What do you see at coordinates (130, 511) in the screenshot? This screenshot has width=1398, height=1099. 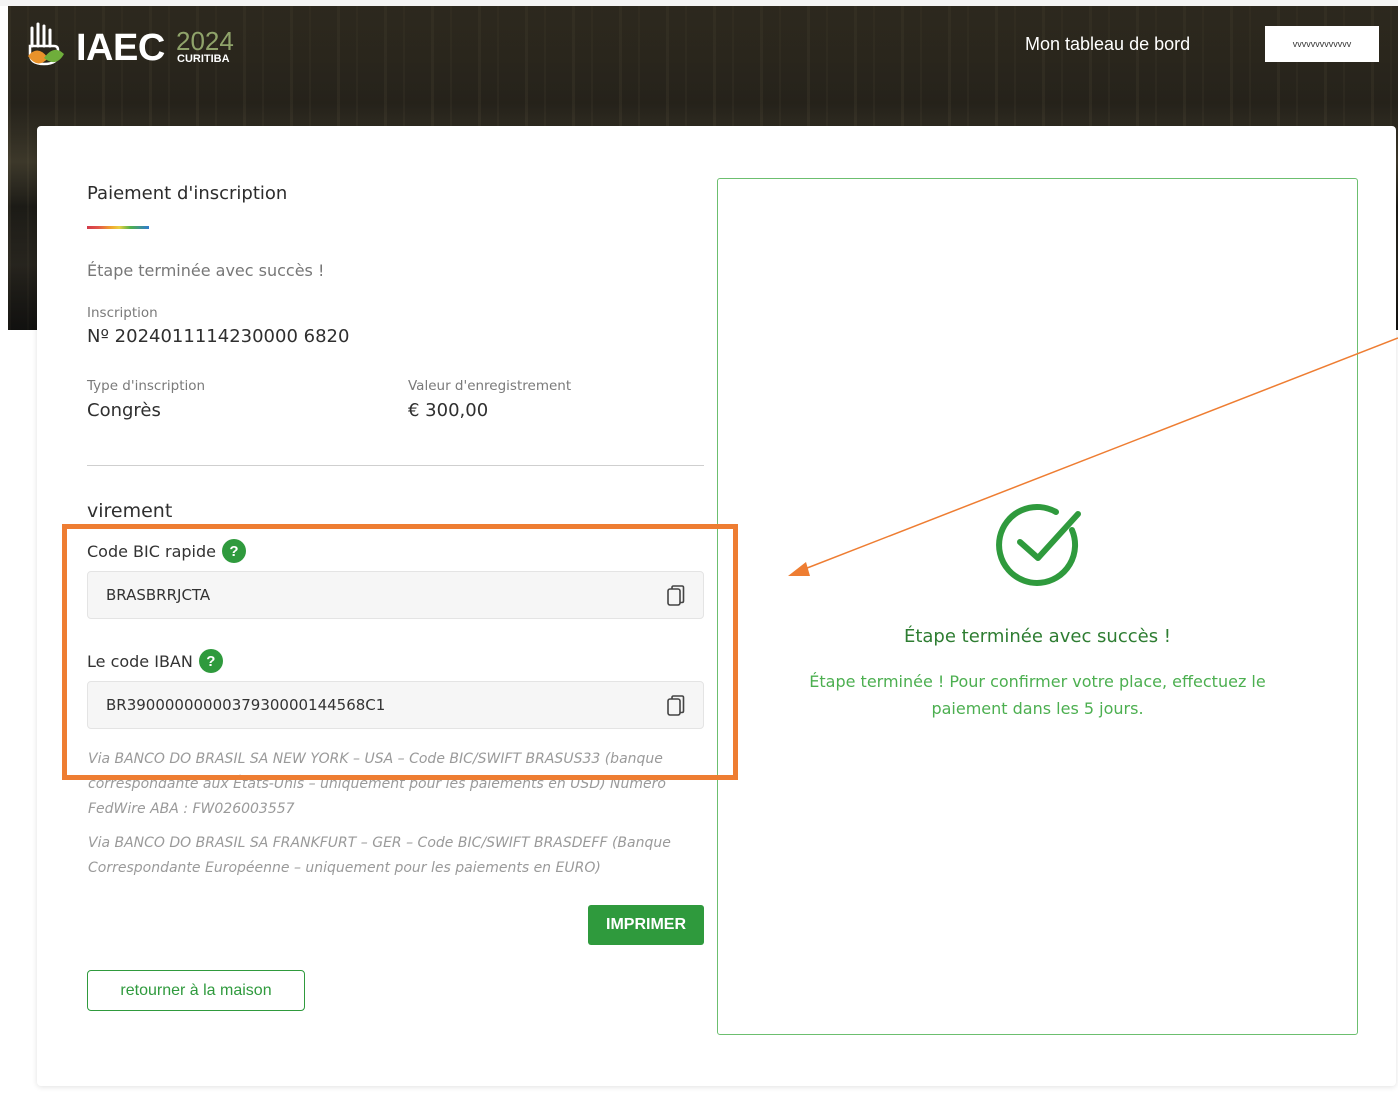 I see `transfer-section-title: virement` at bounding box center [130, 511].